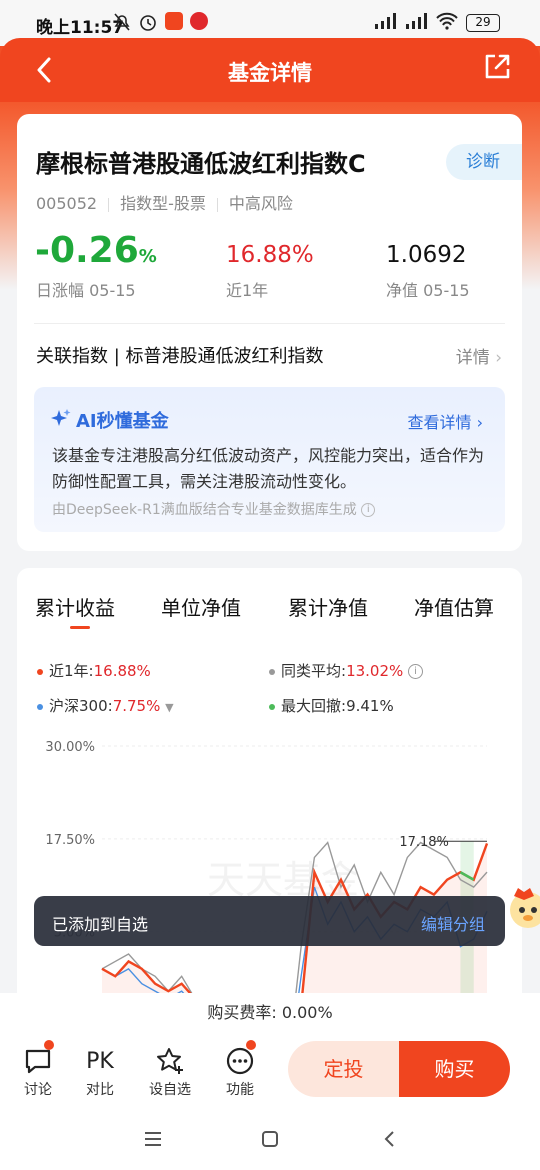 The width and height of the screenshot is (540, 1170). What do you see at coordinates (180, 355) in the screenshot?
I see `related-index: 关联指数 | 标普港股通低波红利指数` at bounding box center [180, 355].